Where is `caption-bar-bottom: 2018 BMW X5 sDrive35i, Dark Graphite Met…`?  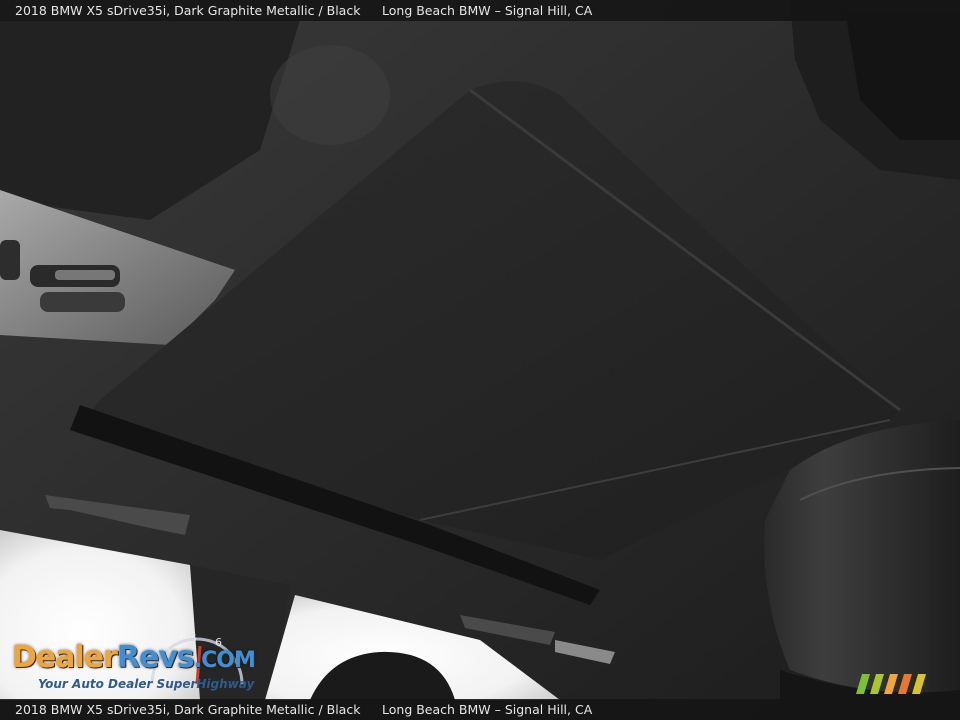 caption-bar-bottom: 2018 BMW X5 sDrive35i, Dark Graphite Met… is located at coordinates (480, 709).